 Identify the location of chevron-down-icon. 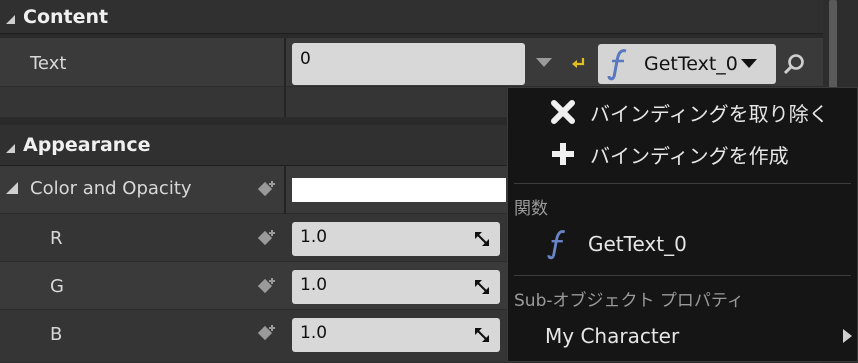
(748, 63).